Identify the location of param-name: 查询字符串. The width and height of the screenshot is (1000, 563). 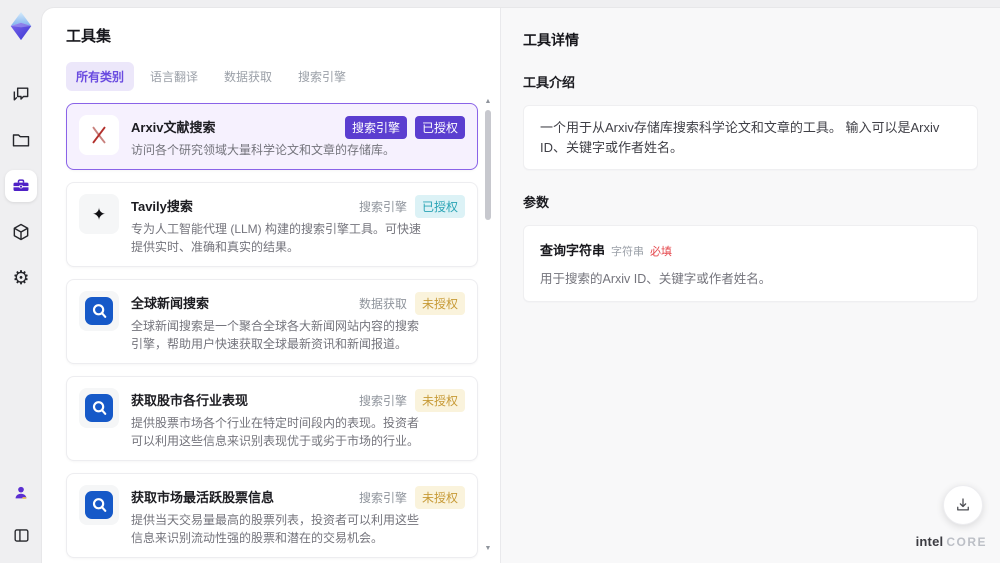
(573, 250).